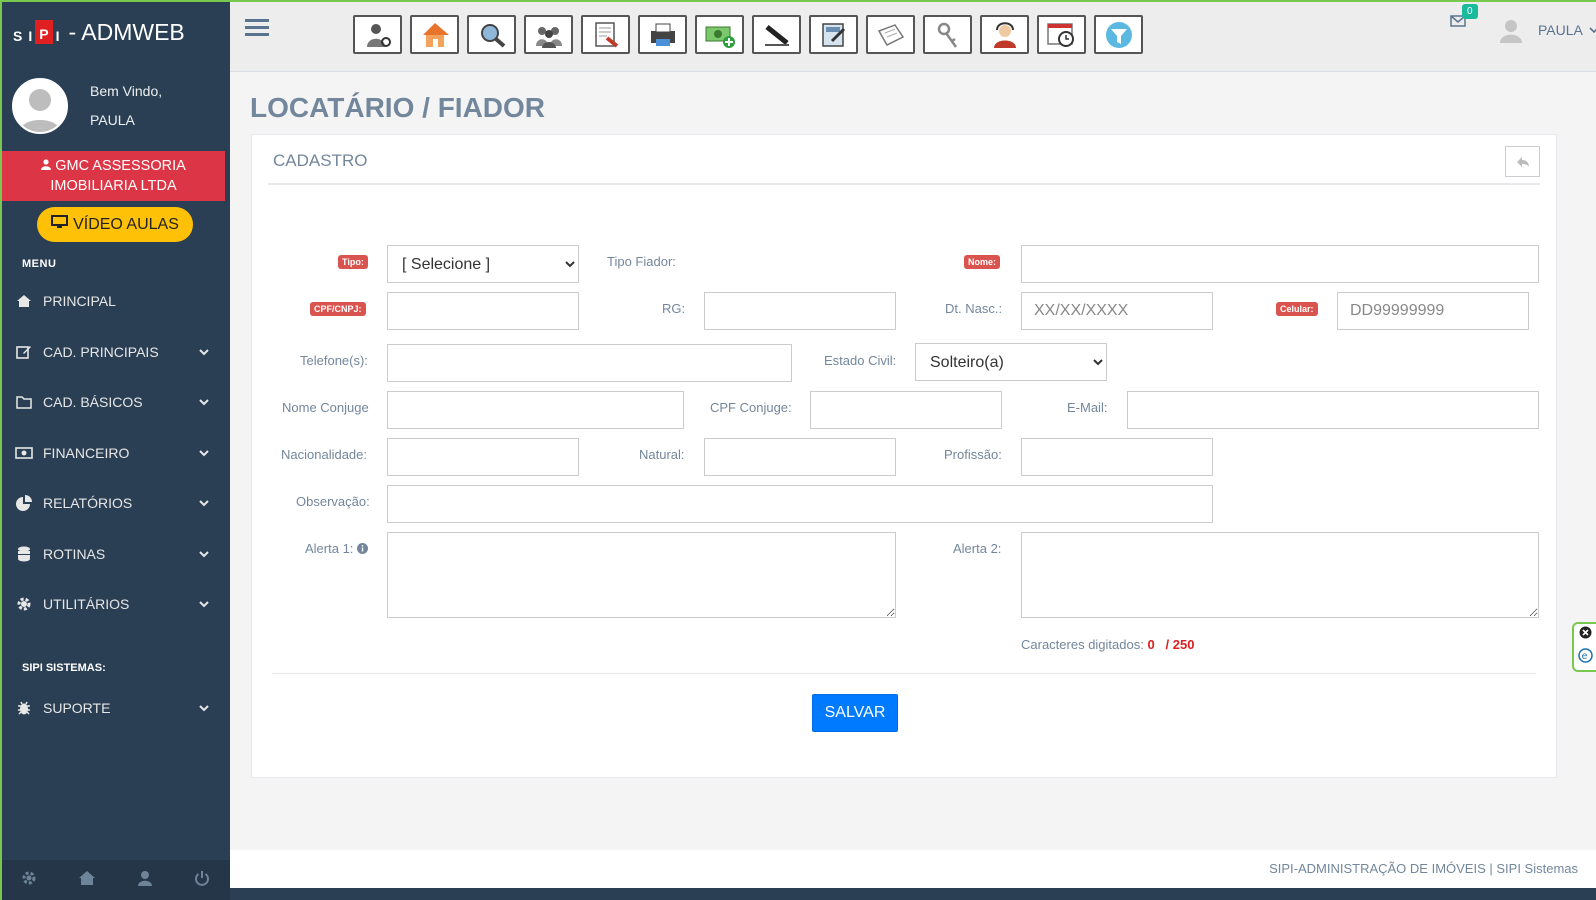 The height and width of the screenshot is (900, 1596). What do you see at coordinates (977, 548) in the screenshot?
I see `alerta2-label: Alerta 2:` at bounding box center [977, 548].